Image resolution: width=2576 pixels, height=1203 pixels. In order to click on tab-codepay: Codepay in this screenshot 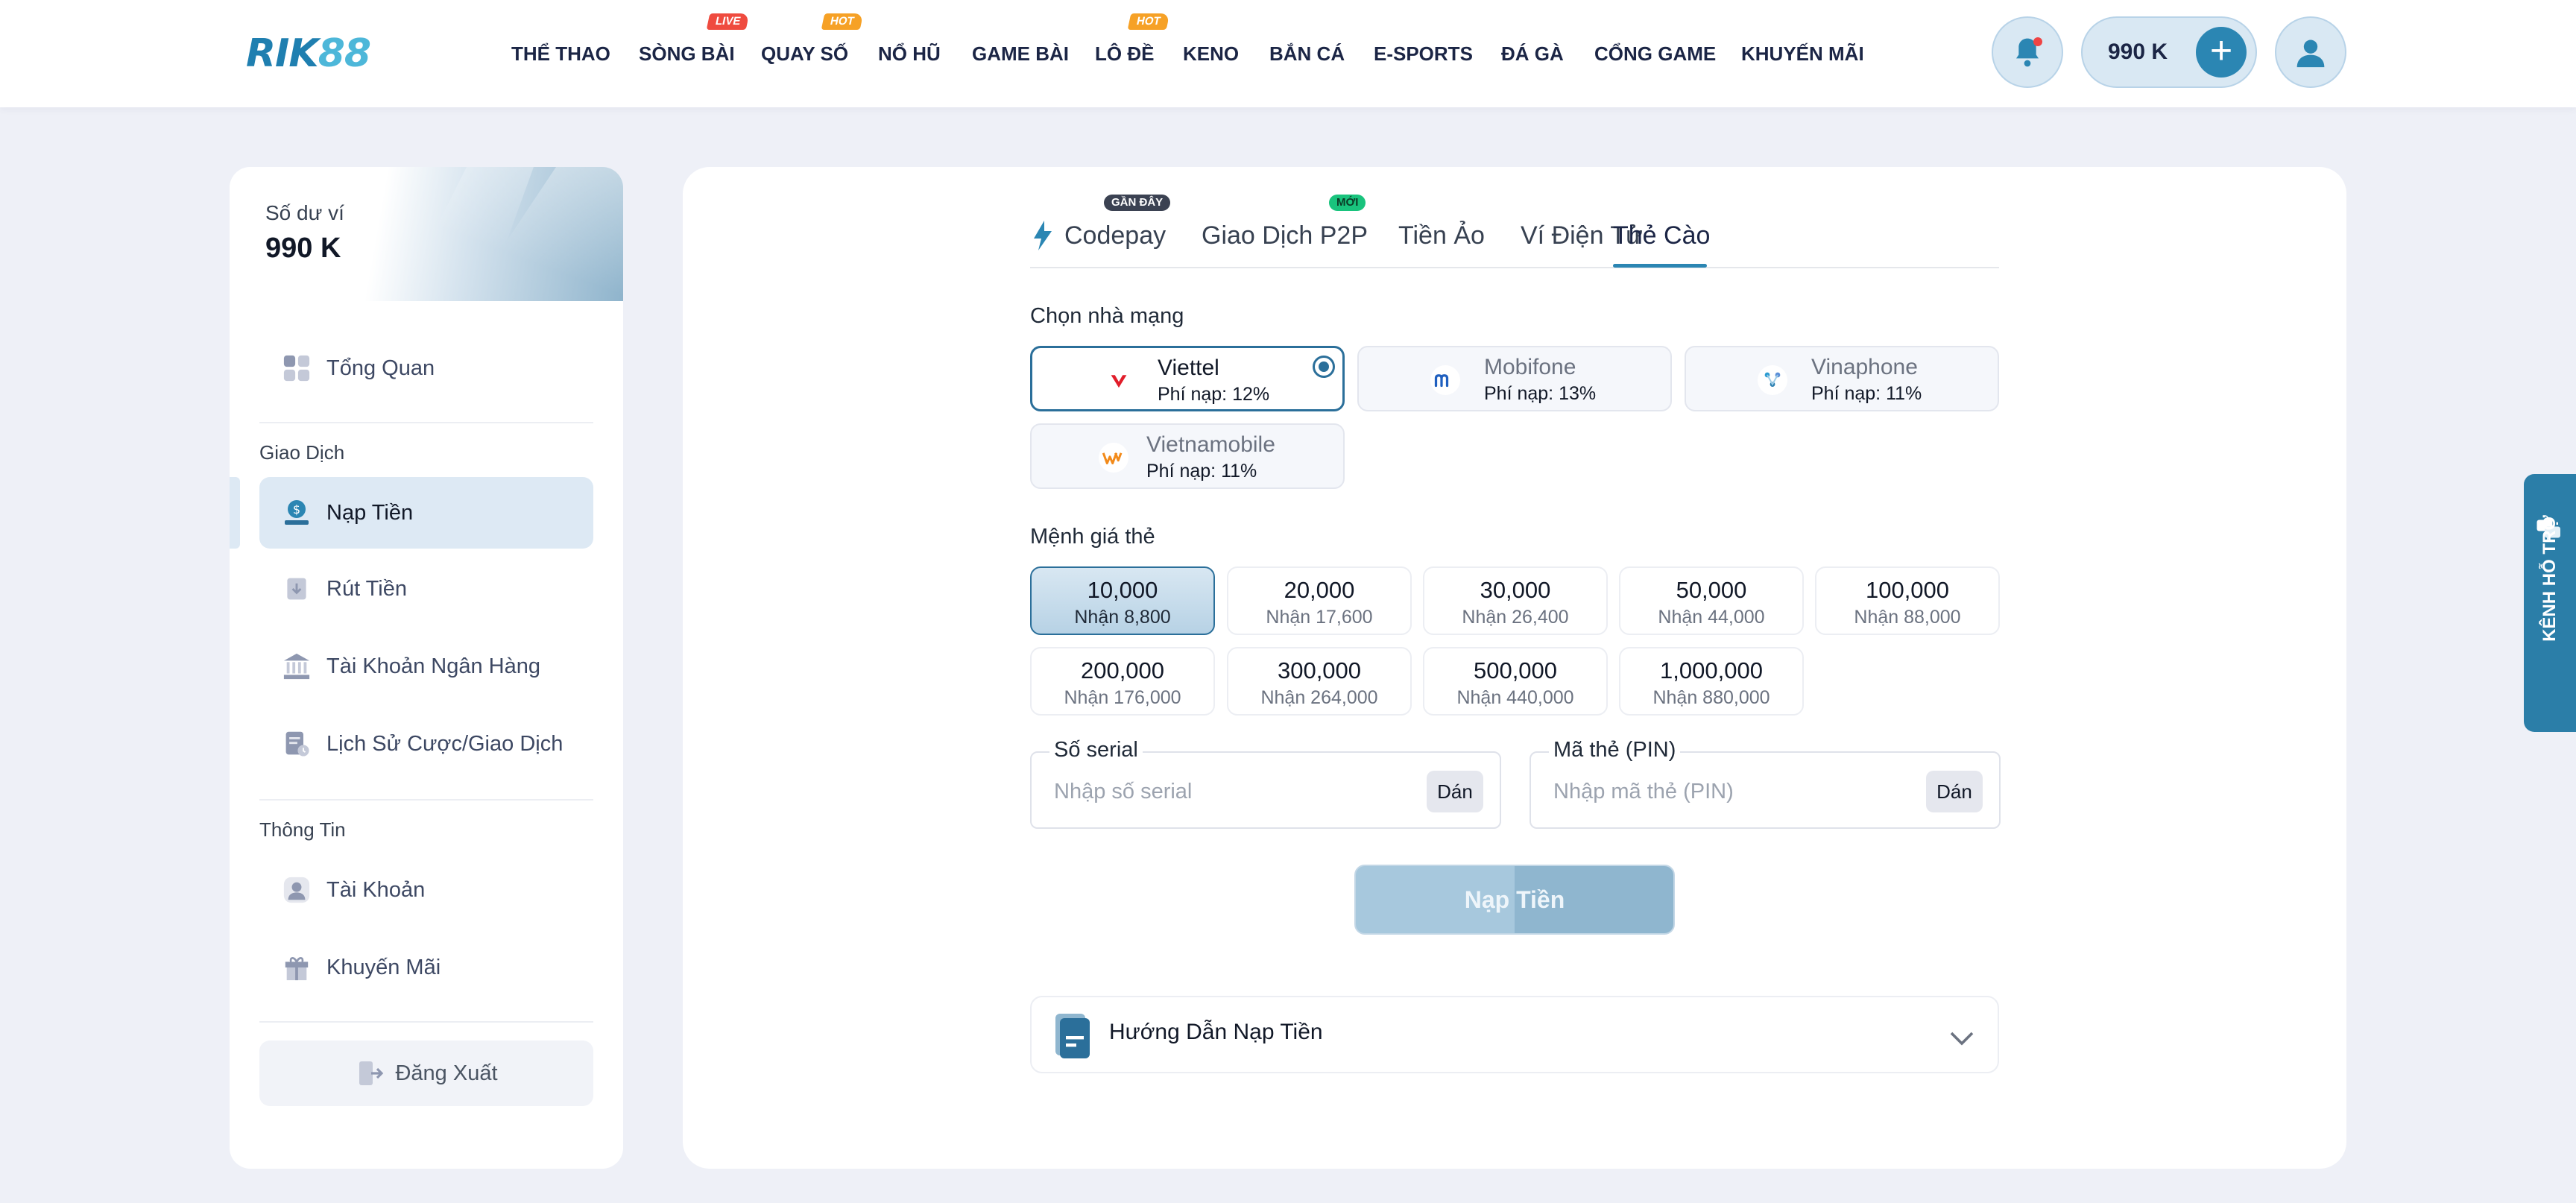, I will do `click(1115, 235)`.